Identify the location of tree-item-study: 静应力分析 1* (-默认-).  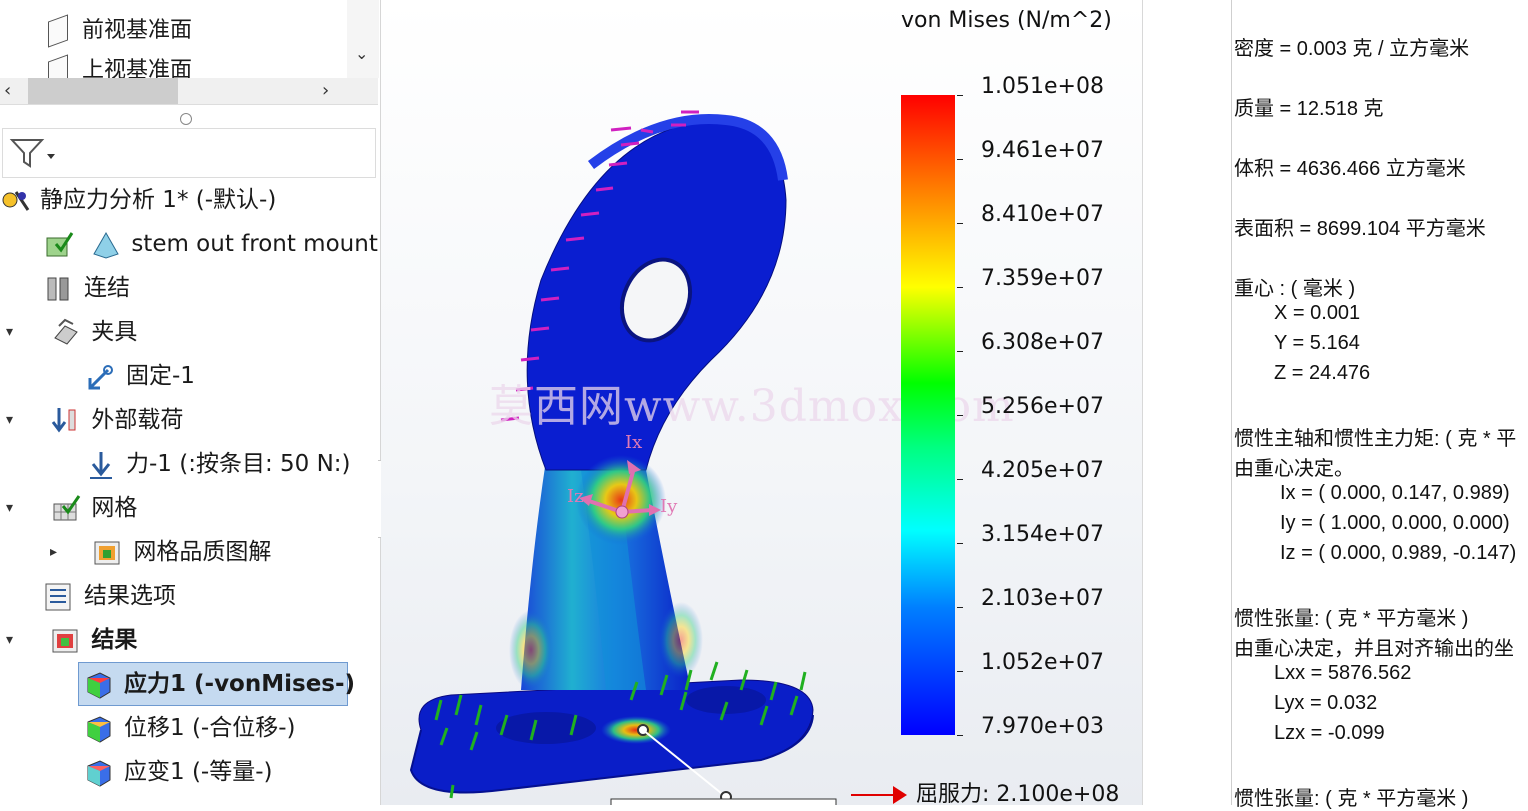
(138, 200).